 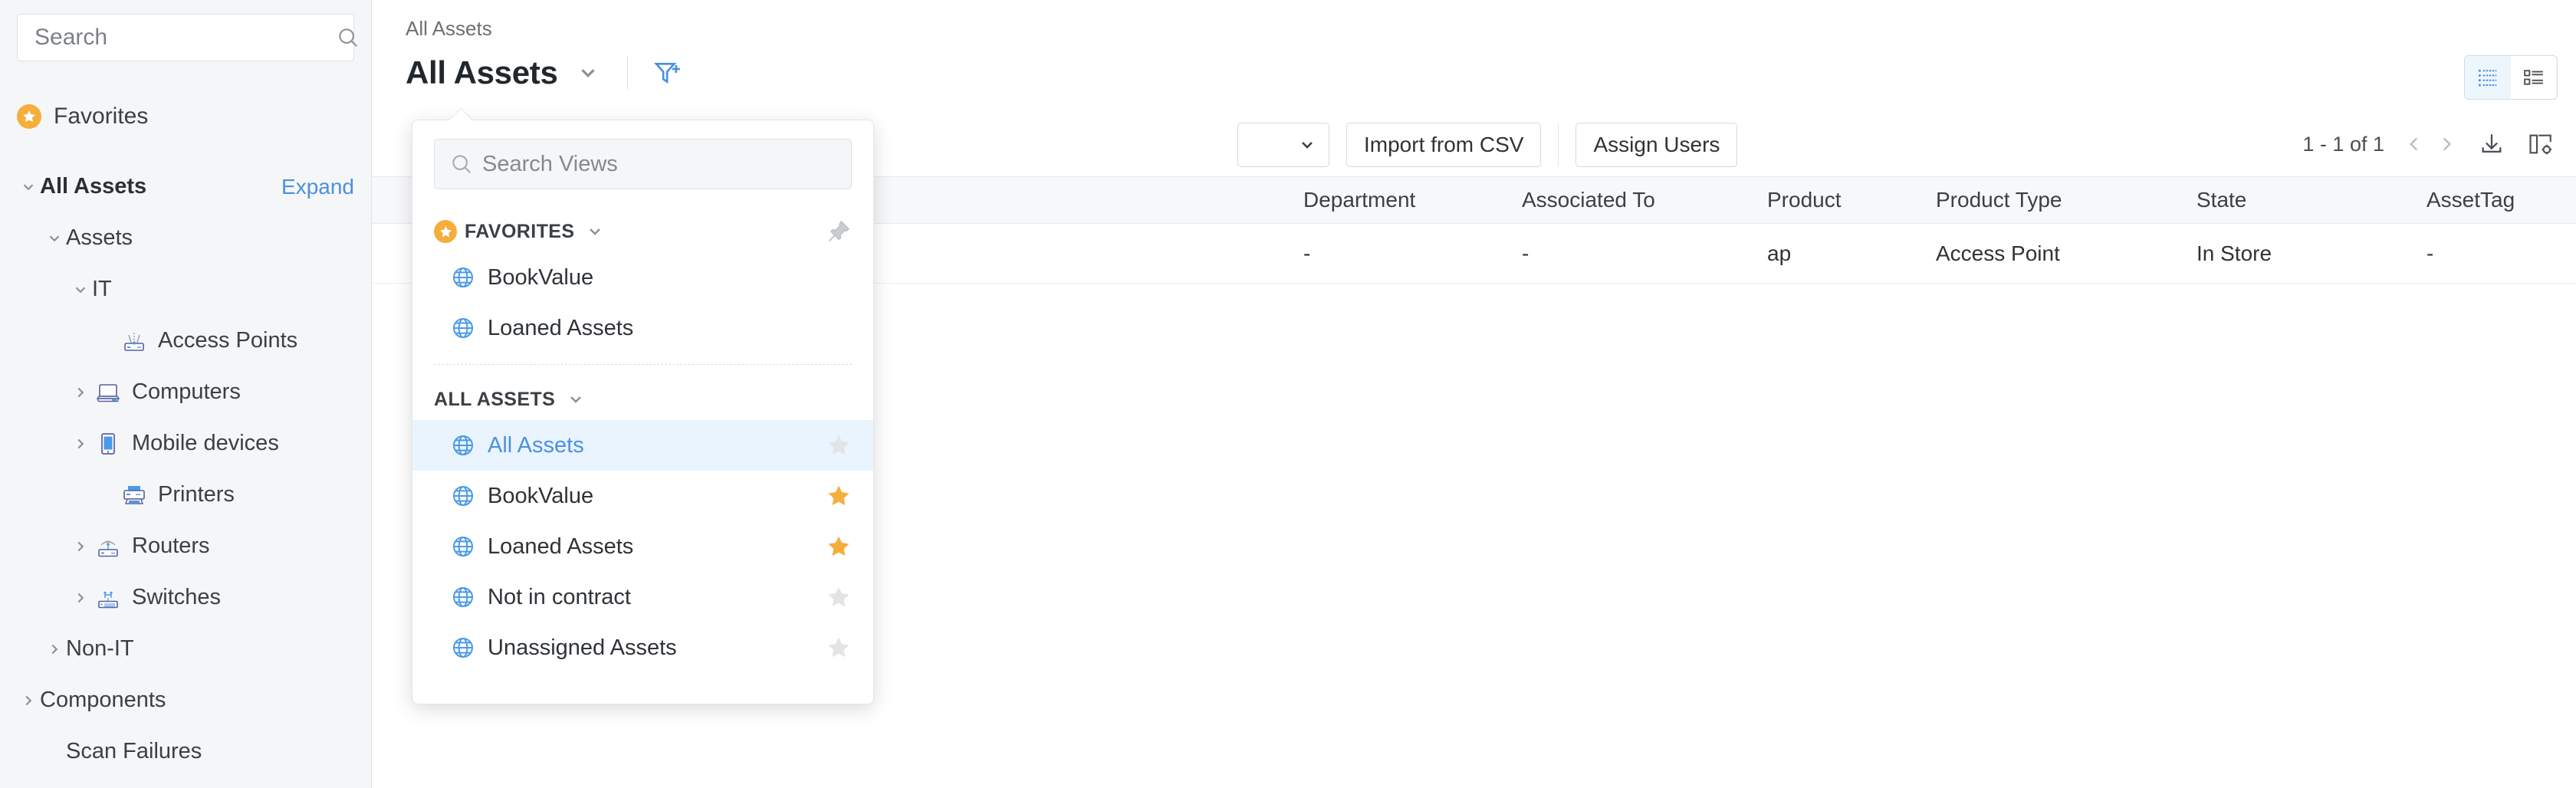 I want to click on view-item-unassigned-assets: Unassigned Assets, so click(x=643, y=648).